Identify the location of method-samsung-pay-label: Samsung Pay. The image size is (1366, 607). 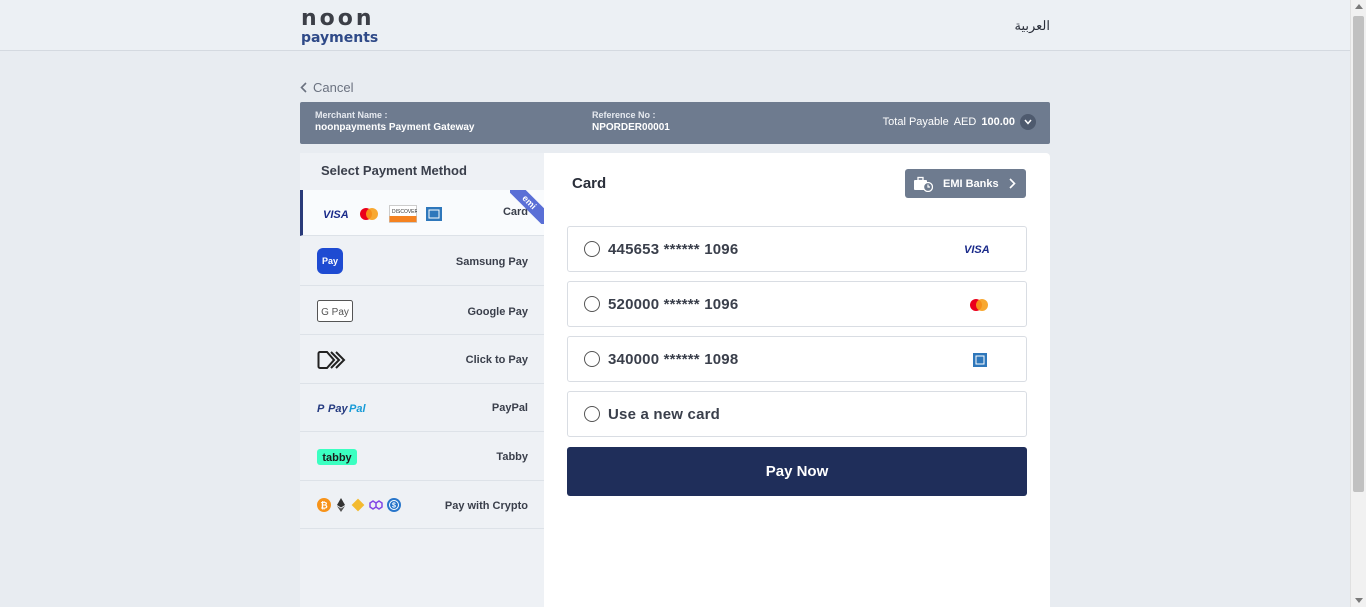
(491, 262).